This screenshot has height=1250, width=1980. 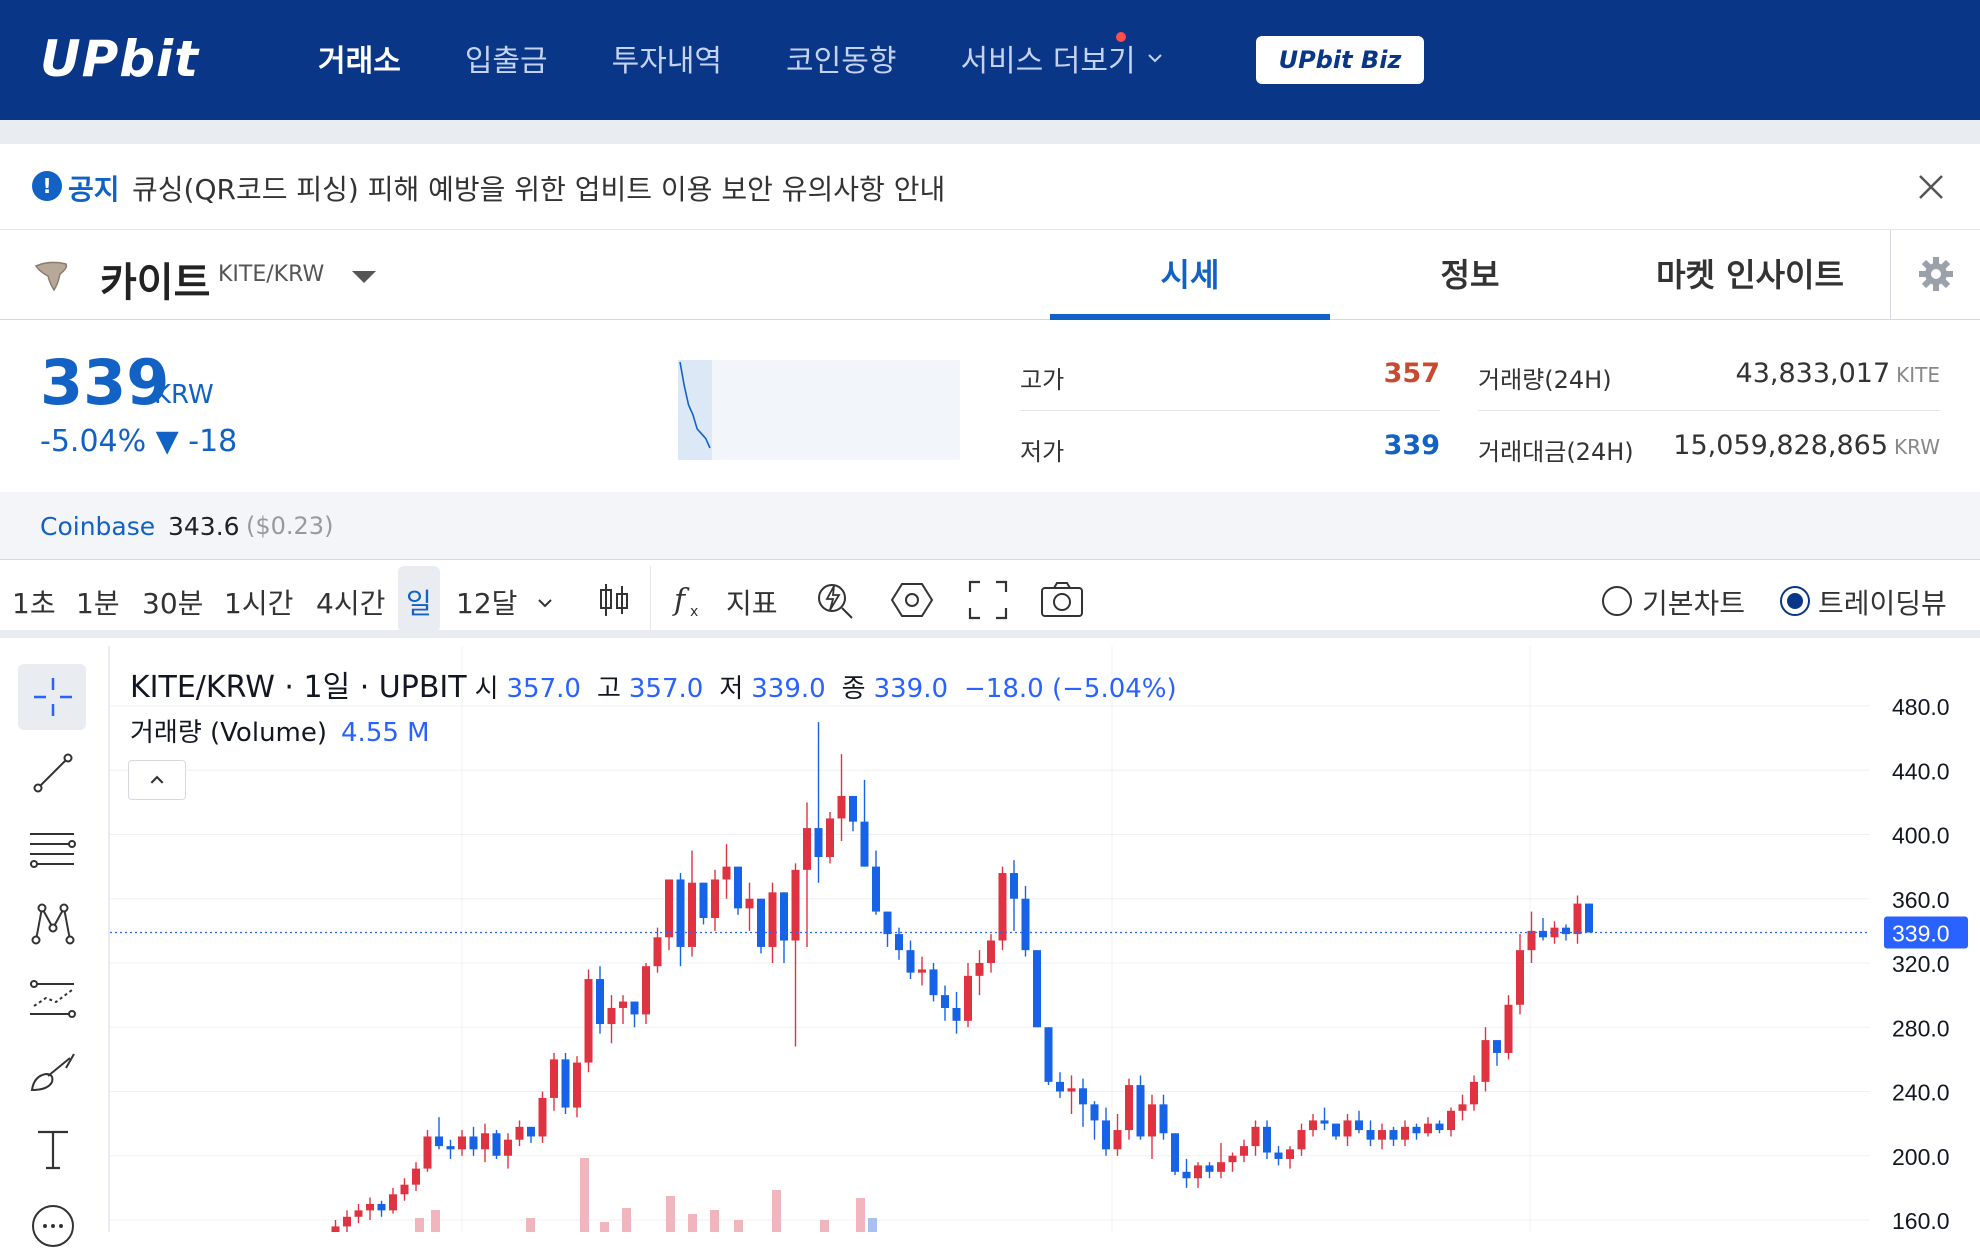 What do you see at coordinates (752, 602) in the screenshot?
I see `indicator-button: 지표` at bounding box center [752, 602].